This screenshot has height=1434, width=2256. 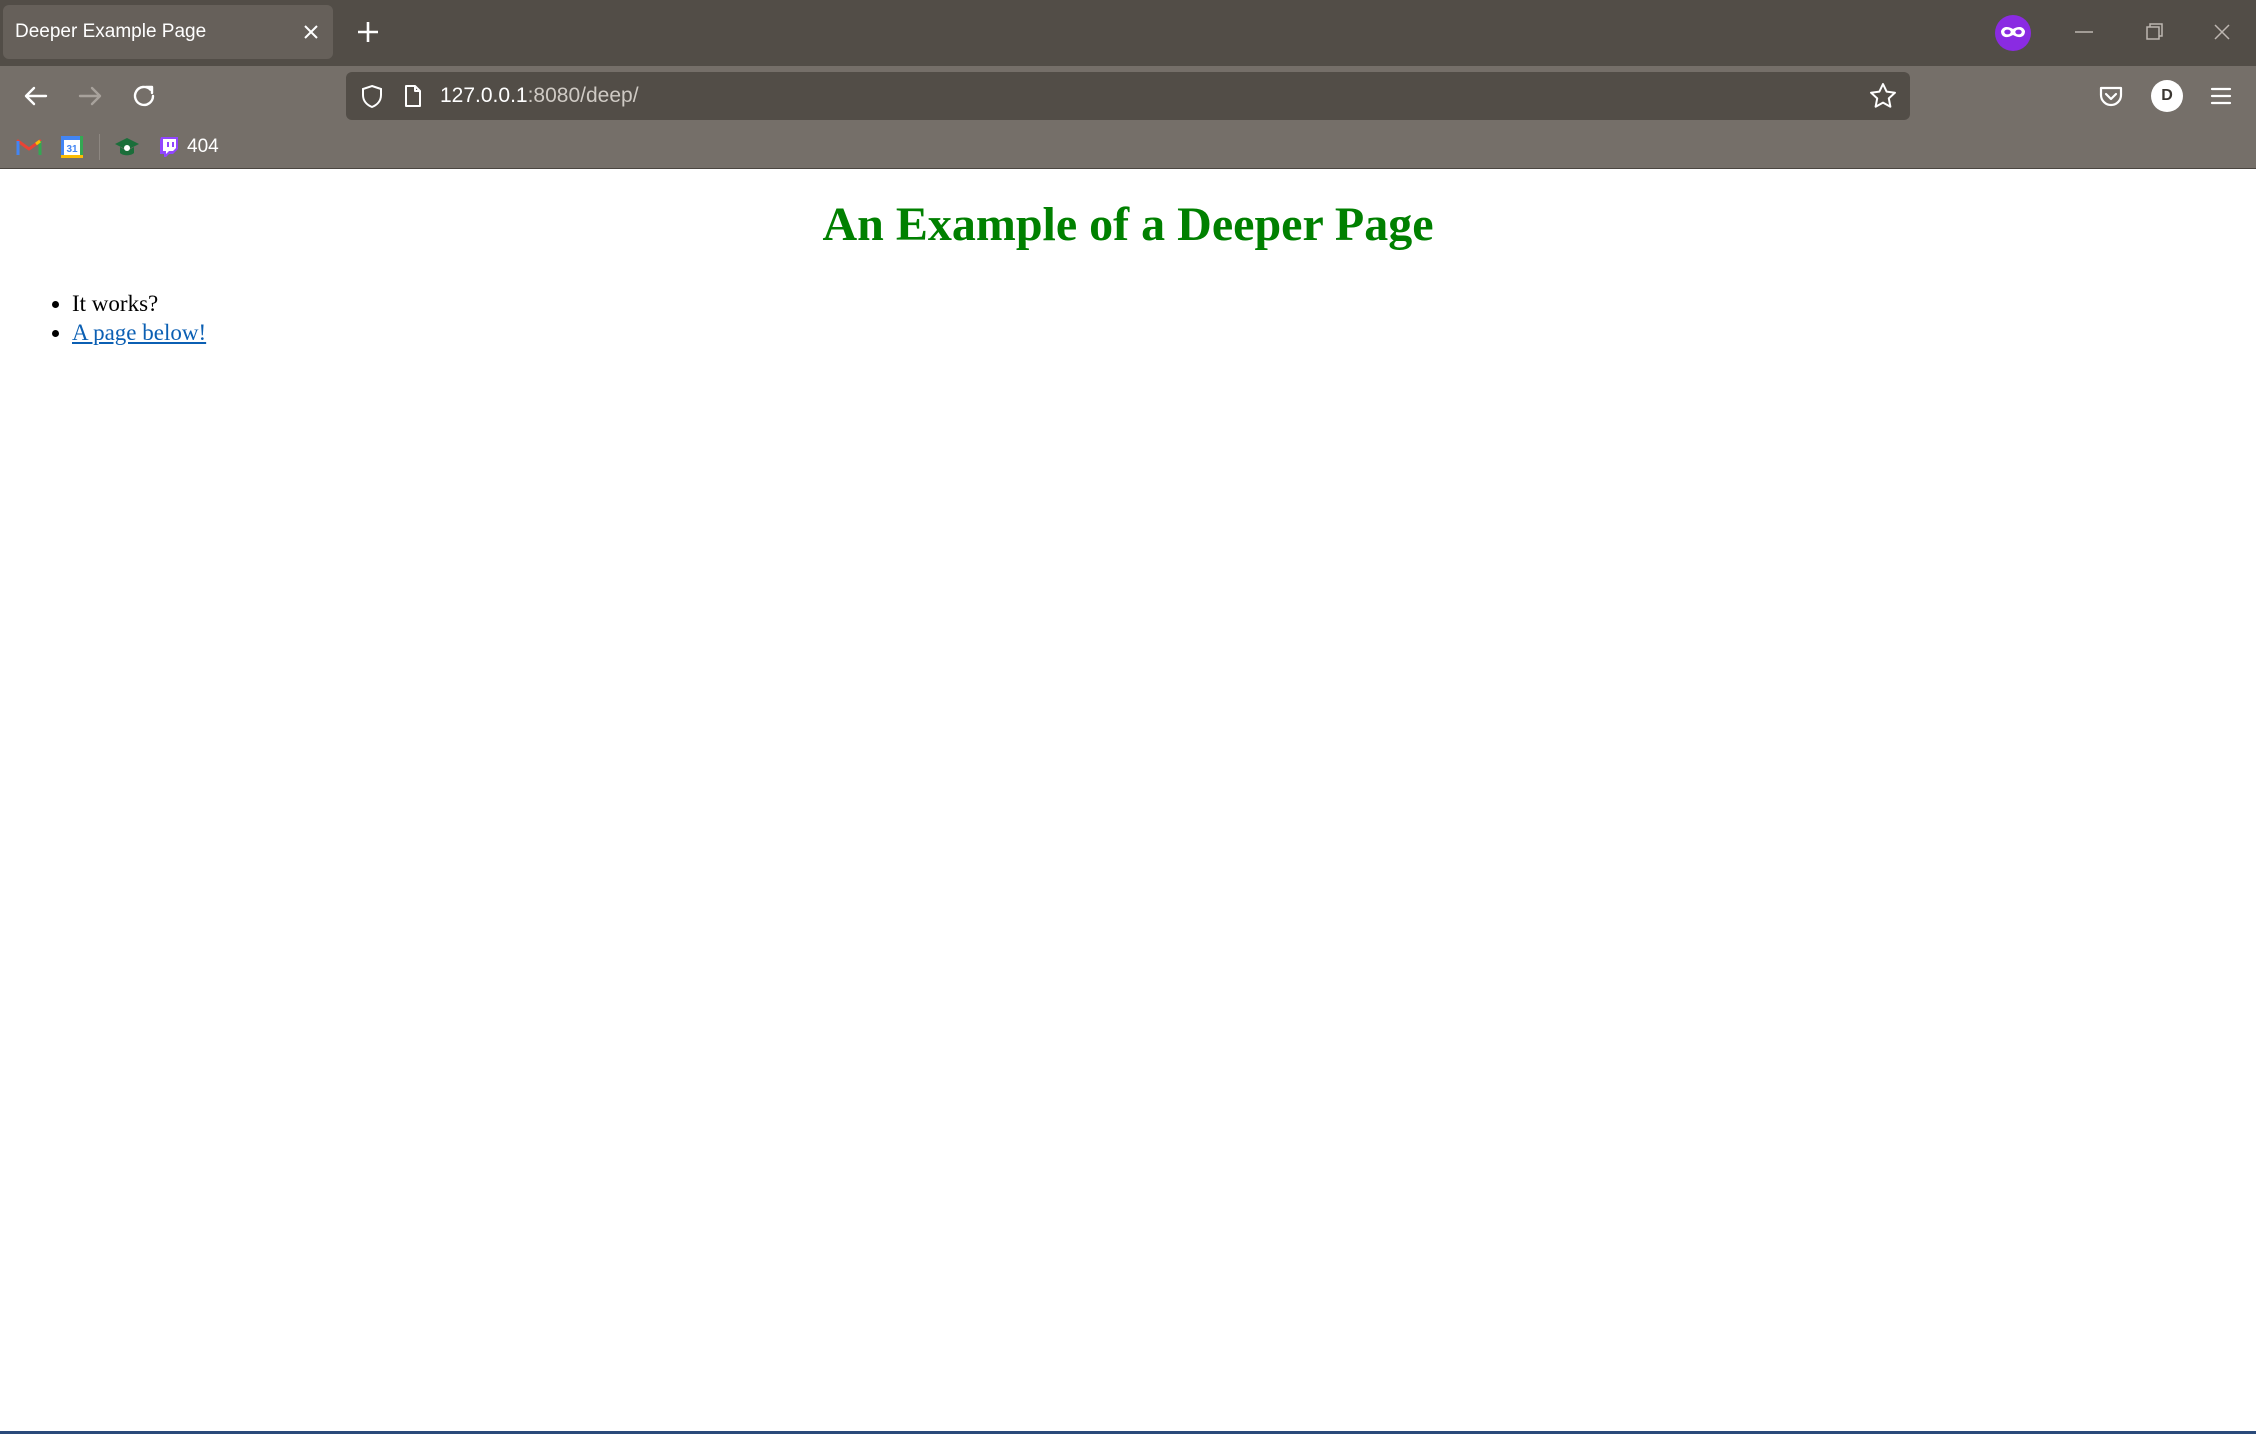 What do you see at coordinates (1883, 96) in the screenshot?
I see `bookmark-star-icon` at bounding box center [1883, 96].